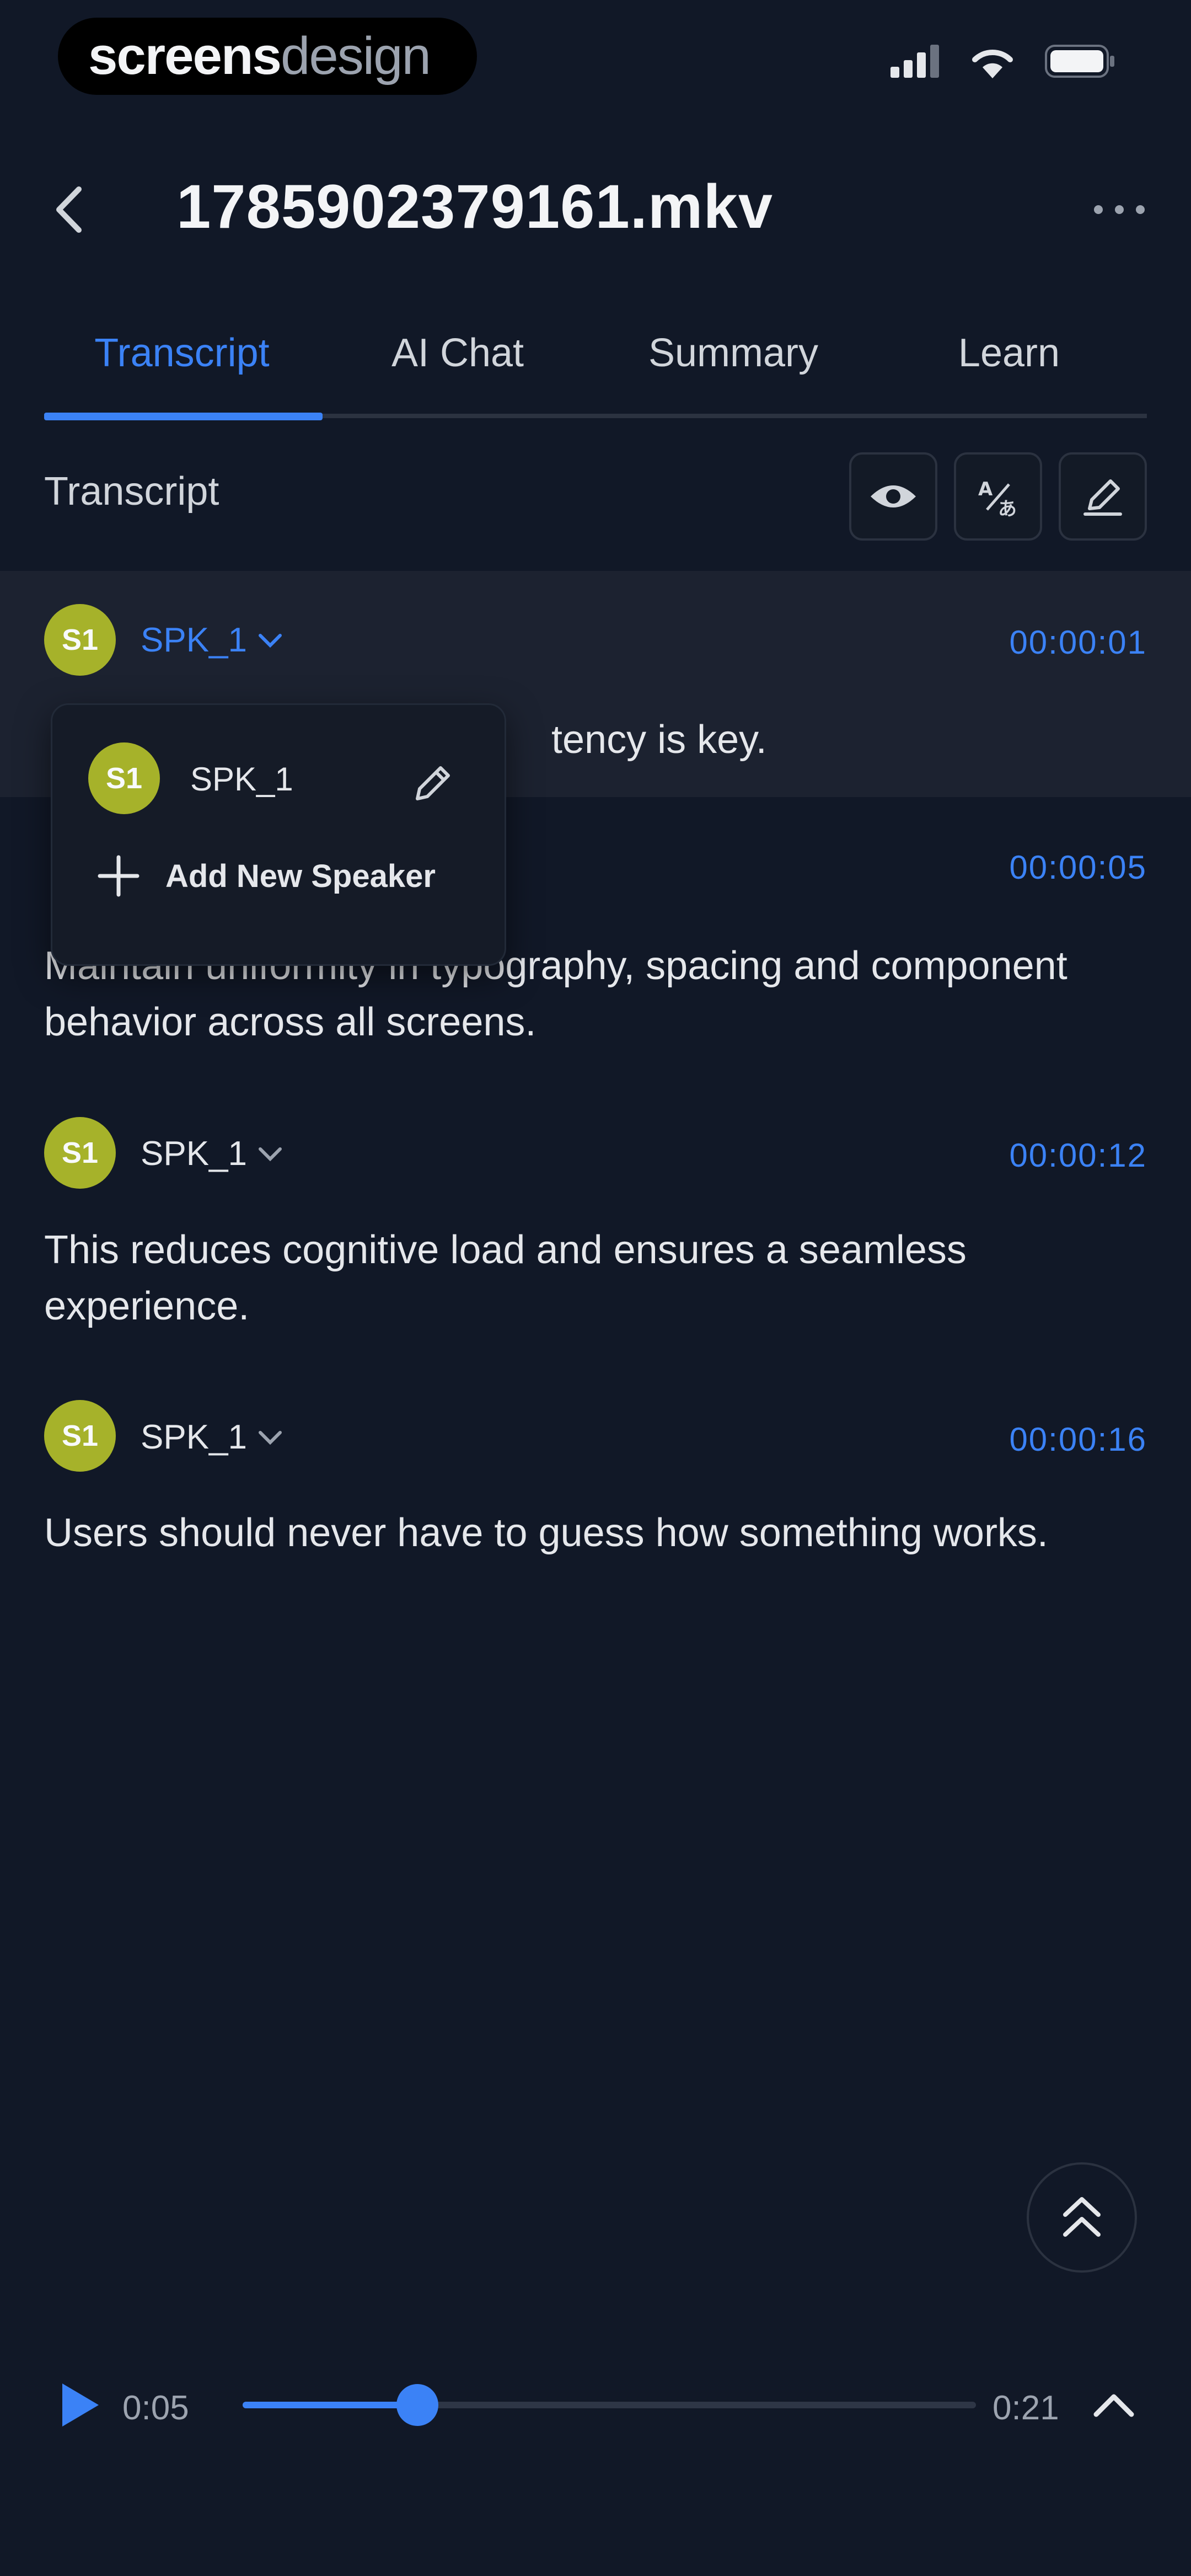 The image size is (1191, 2576). I want to click on battery-icon, so click(1079, 61).